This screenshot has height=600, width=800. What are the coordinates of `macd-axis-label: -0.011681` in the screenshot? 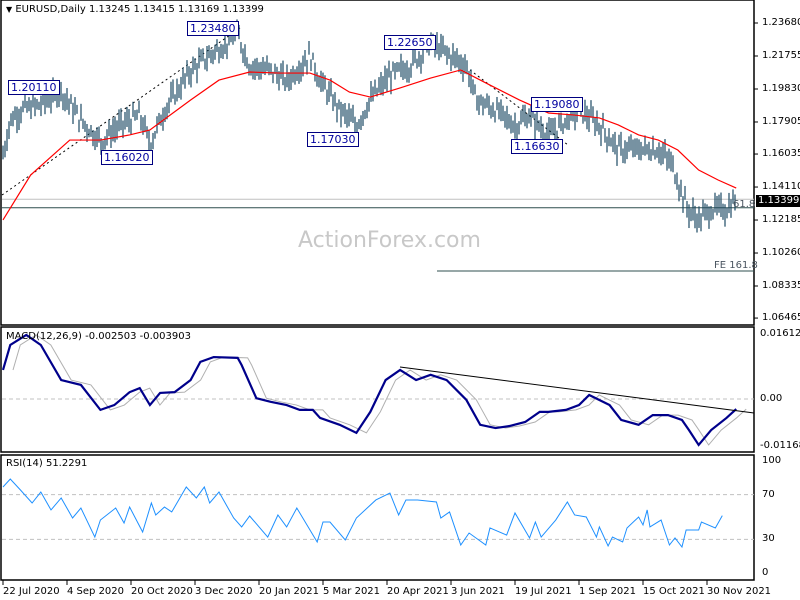 It's located at (780, 445).